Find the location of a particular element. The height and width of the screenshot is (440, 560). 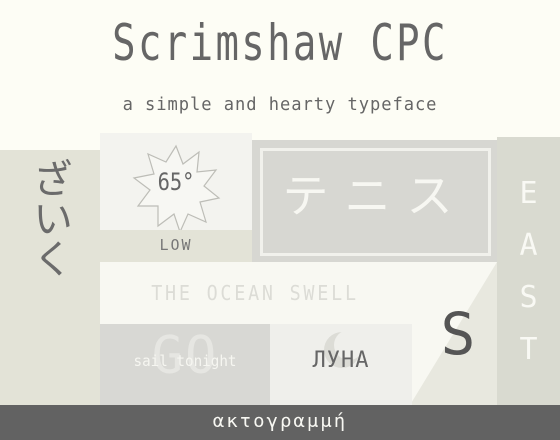

sail-text: sail tonight is located at coordinates (185, 361).